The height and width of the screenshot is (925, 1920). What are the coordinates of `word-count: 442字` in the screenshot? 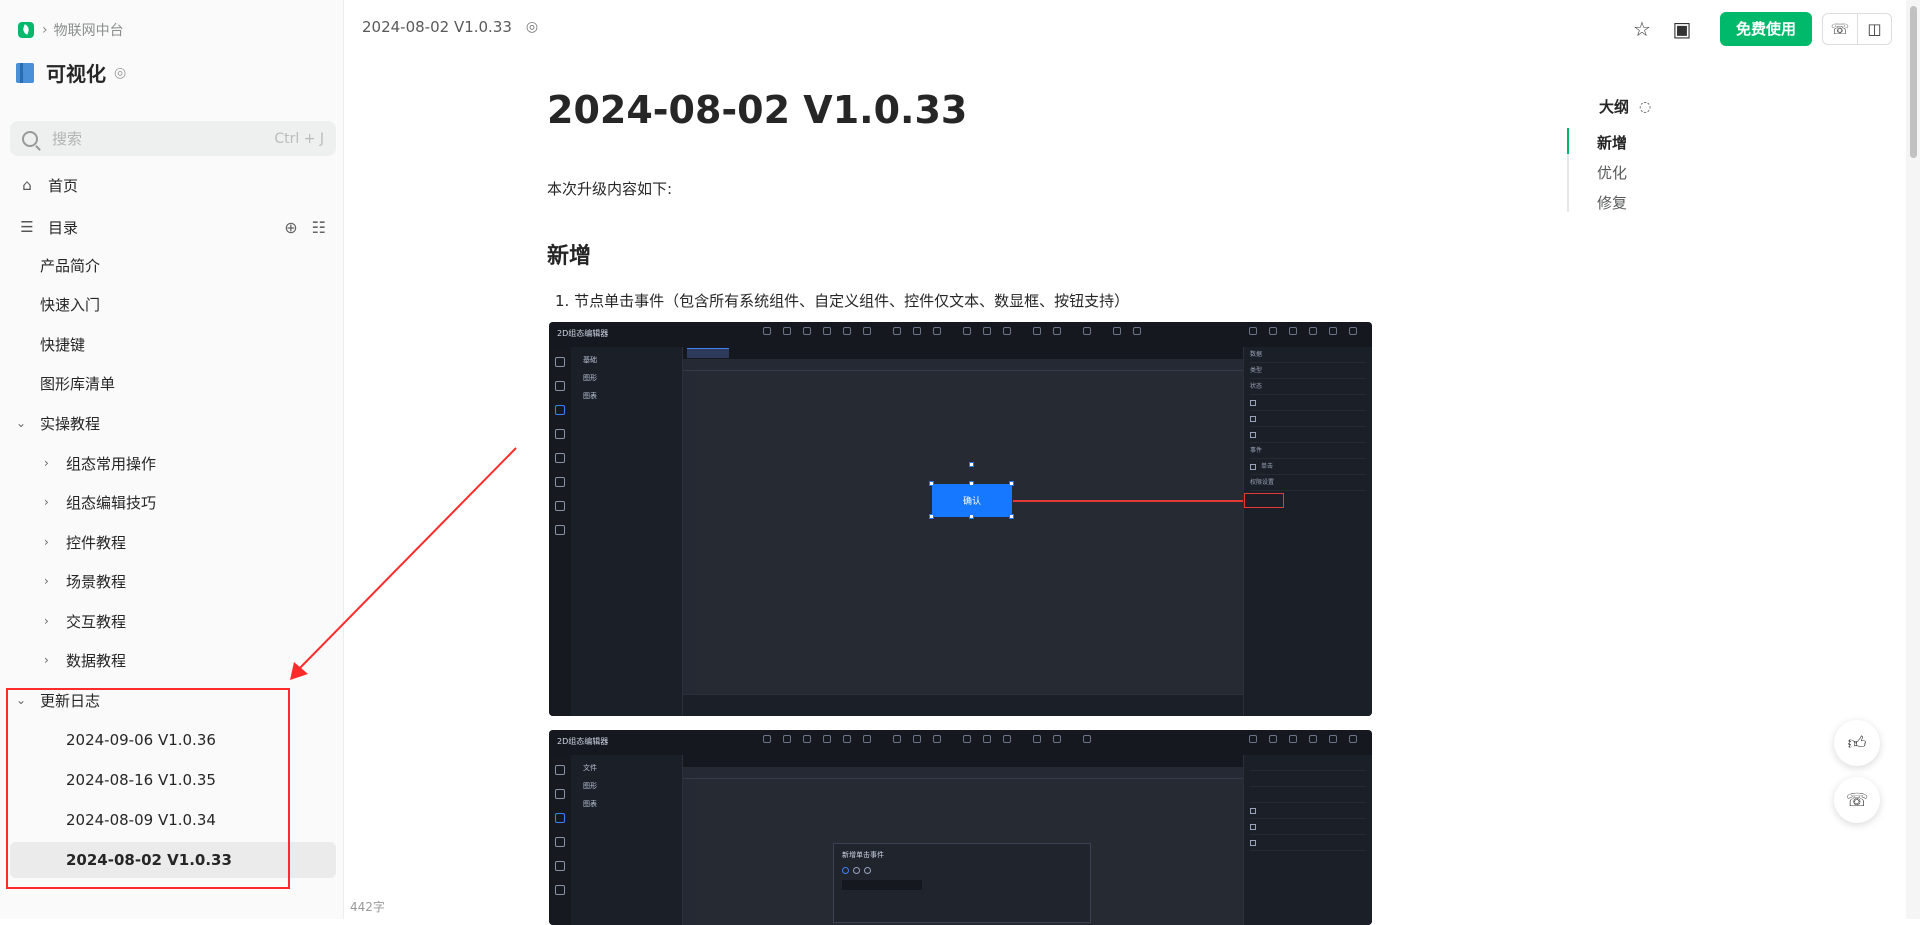 It's located at (367, 907).